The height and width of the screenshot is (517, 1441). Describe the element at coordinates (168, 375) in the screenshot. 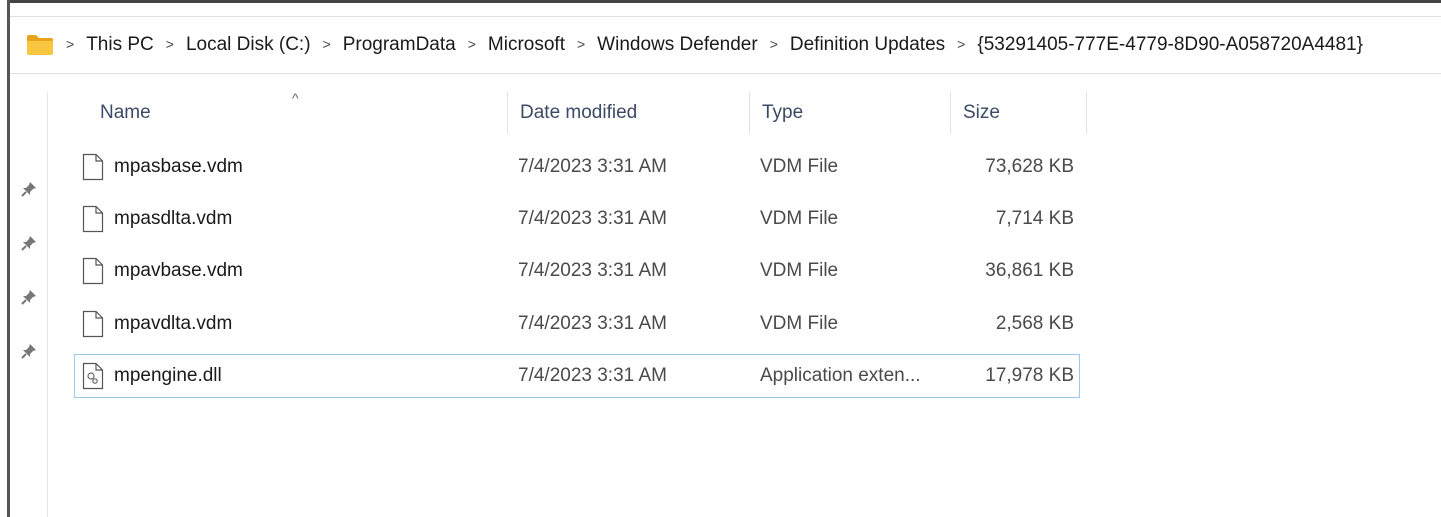

I see `file-name: mpengine.dll` at that location.